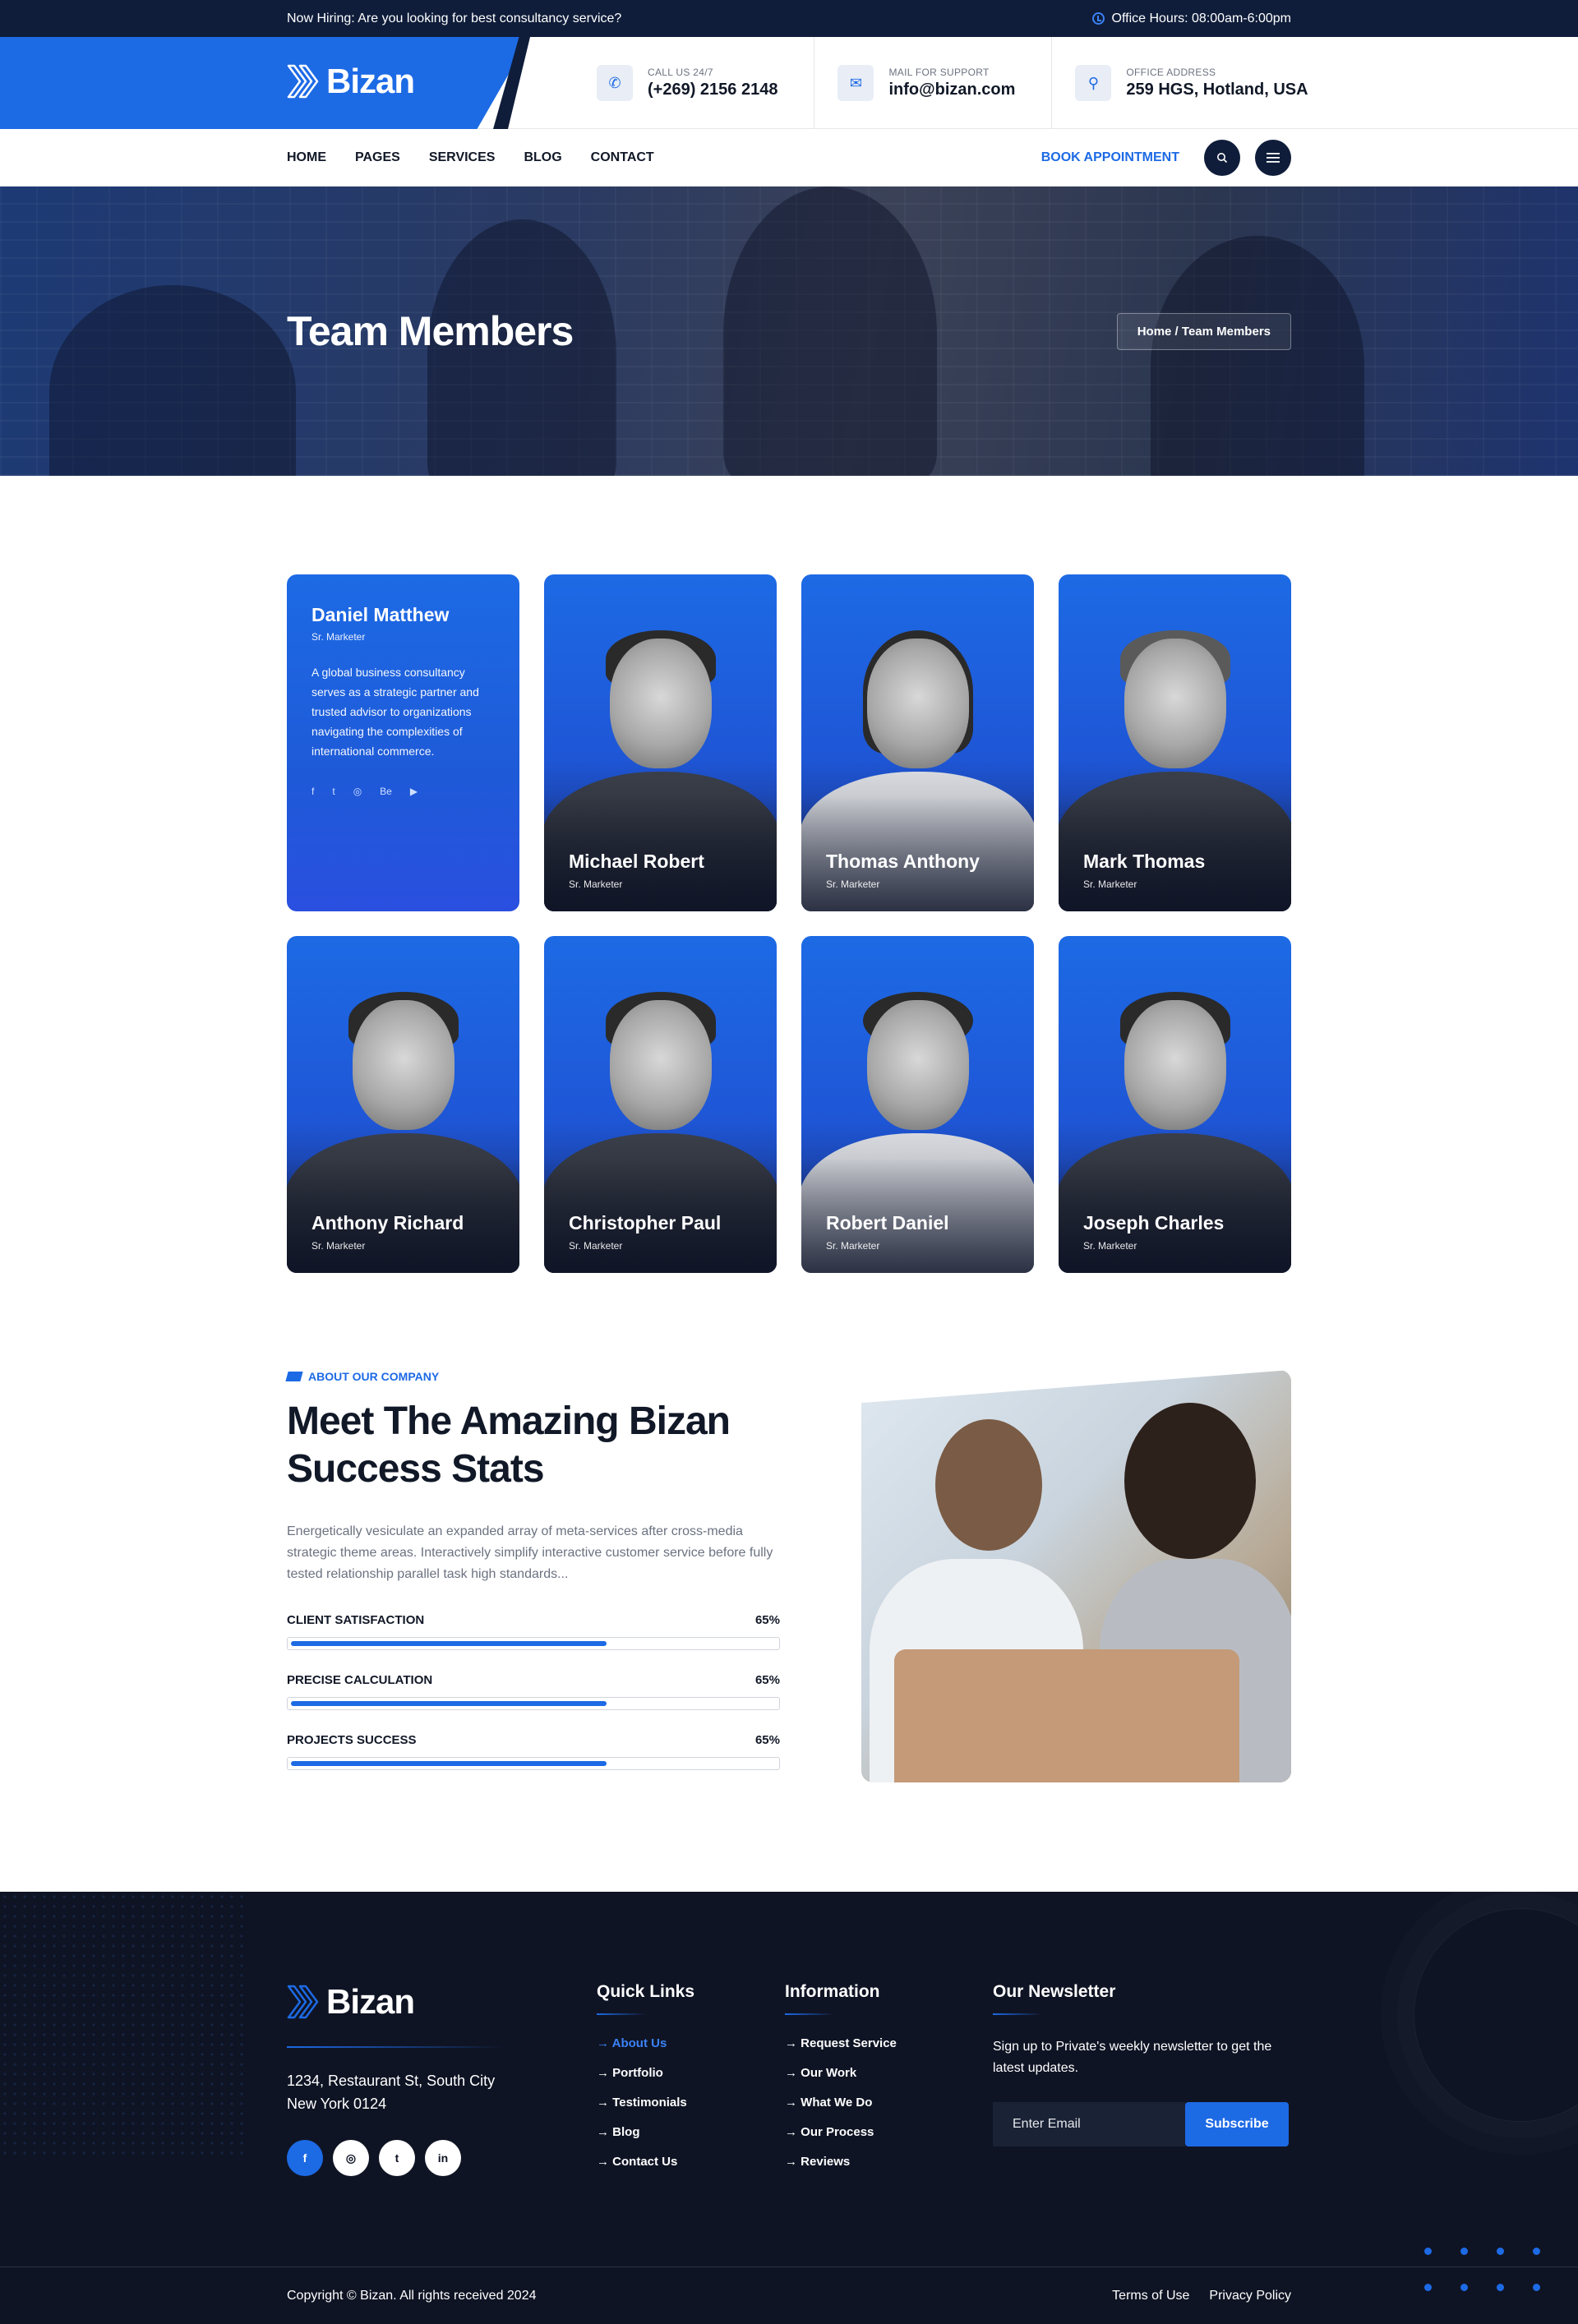 The image size is (1578, 2324). I want to click on address-line: New York 0124, so click(337, 2104).